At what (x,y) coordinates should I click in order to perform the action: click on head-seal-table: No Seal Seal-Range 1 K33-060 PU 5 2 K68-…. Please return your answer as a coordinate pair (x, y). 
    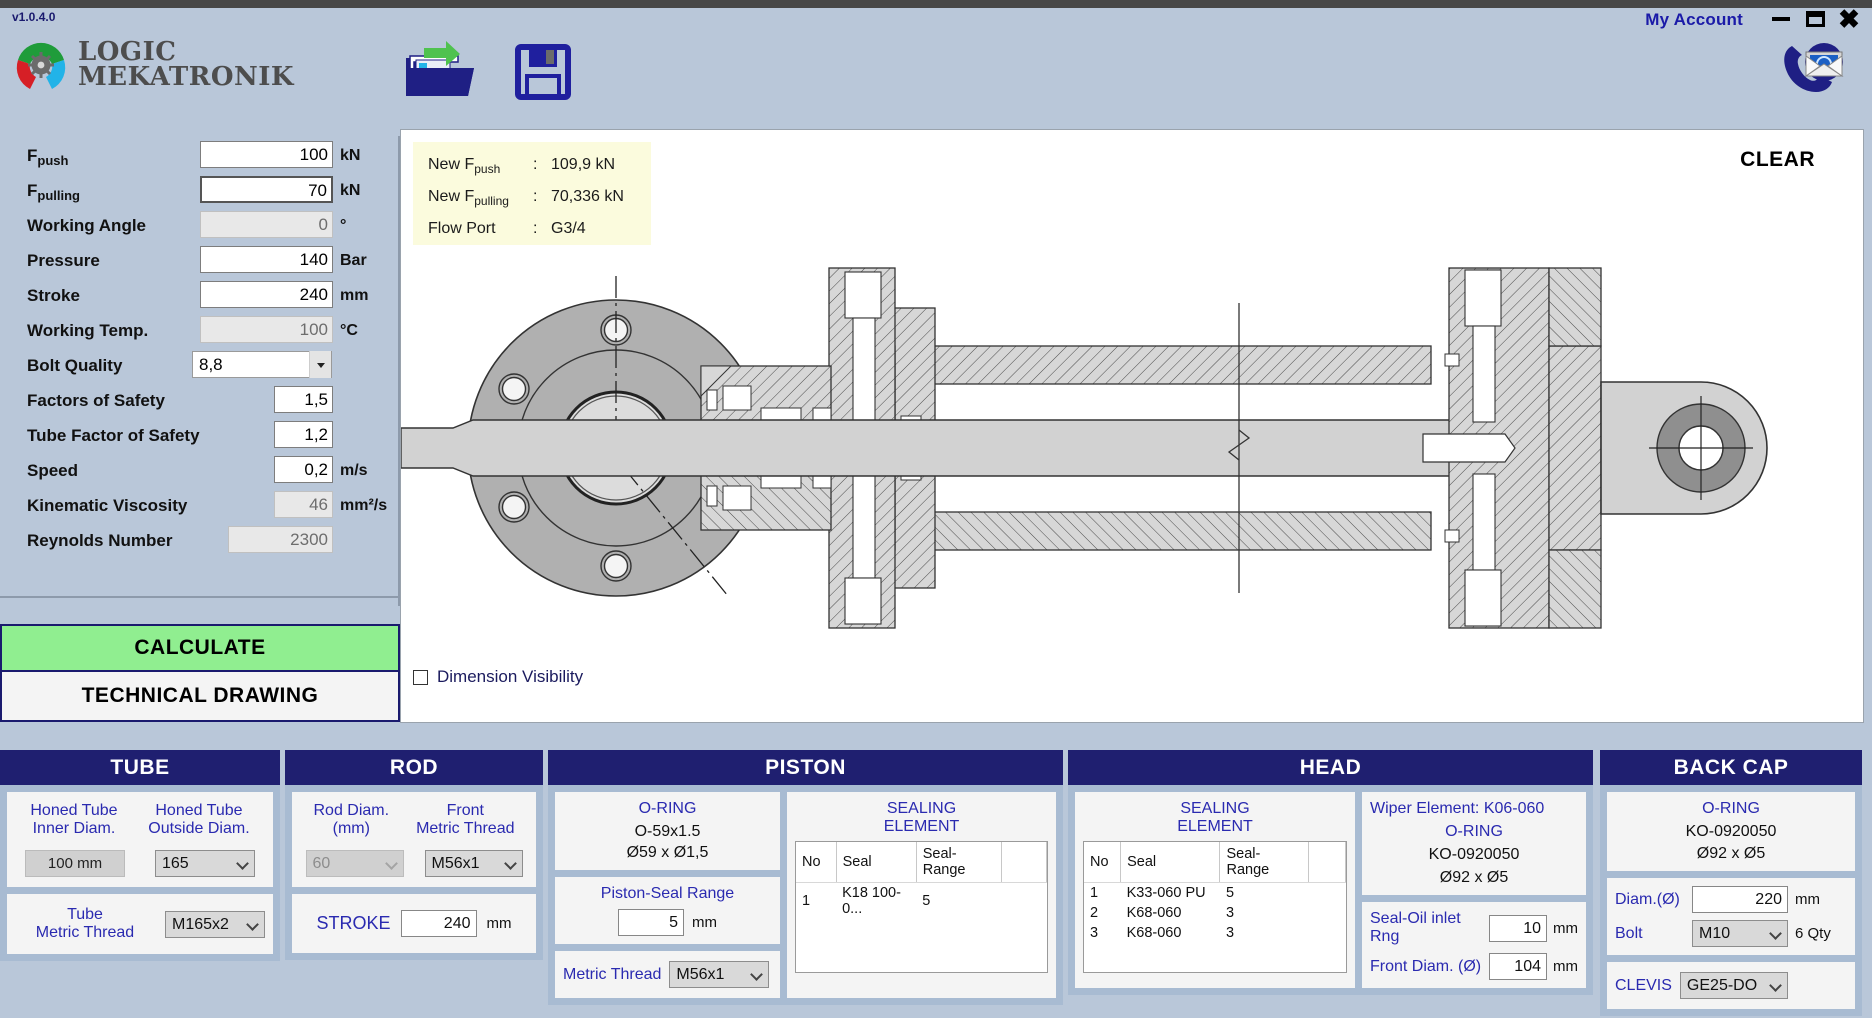
    Looking at the image, I should click on (1215, 907).